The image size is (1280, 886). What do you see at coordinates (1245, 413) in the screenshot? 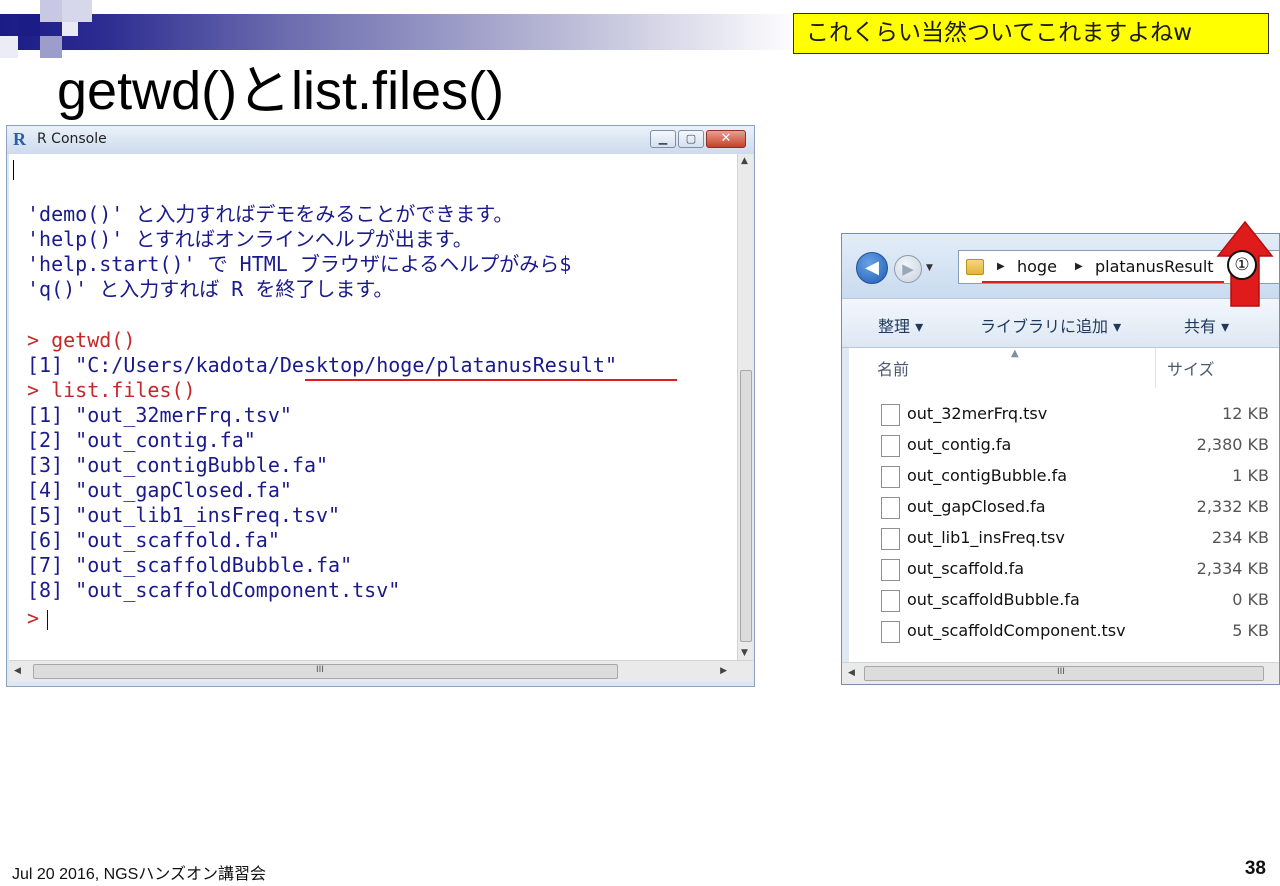
I see `file-size: 12 KB` at bounding box center [1245, 413].